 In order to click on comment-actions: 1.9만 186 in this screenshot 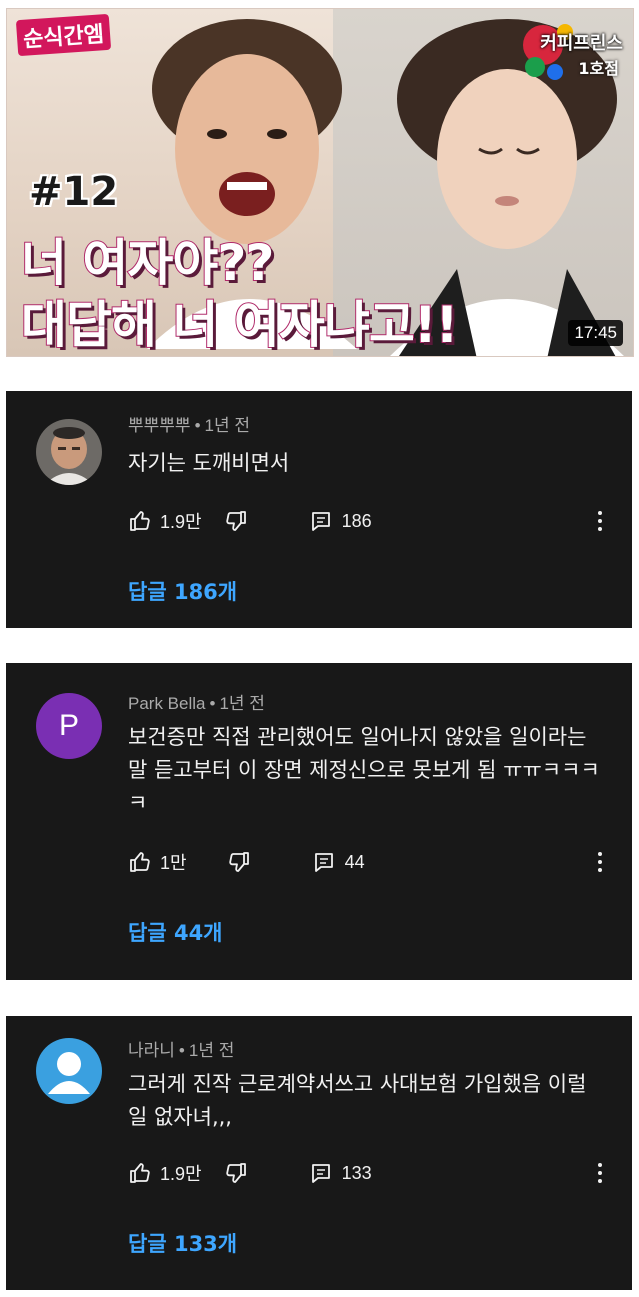, I will do `click(250, 521)`.